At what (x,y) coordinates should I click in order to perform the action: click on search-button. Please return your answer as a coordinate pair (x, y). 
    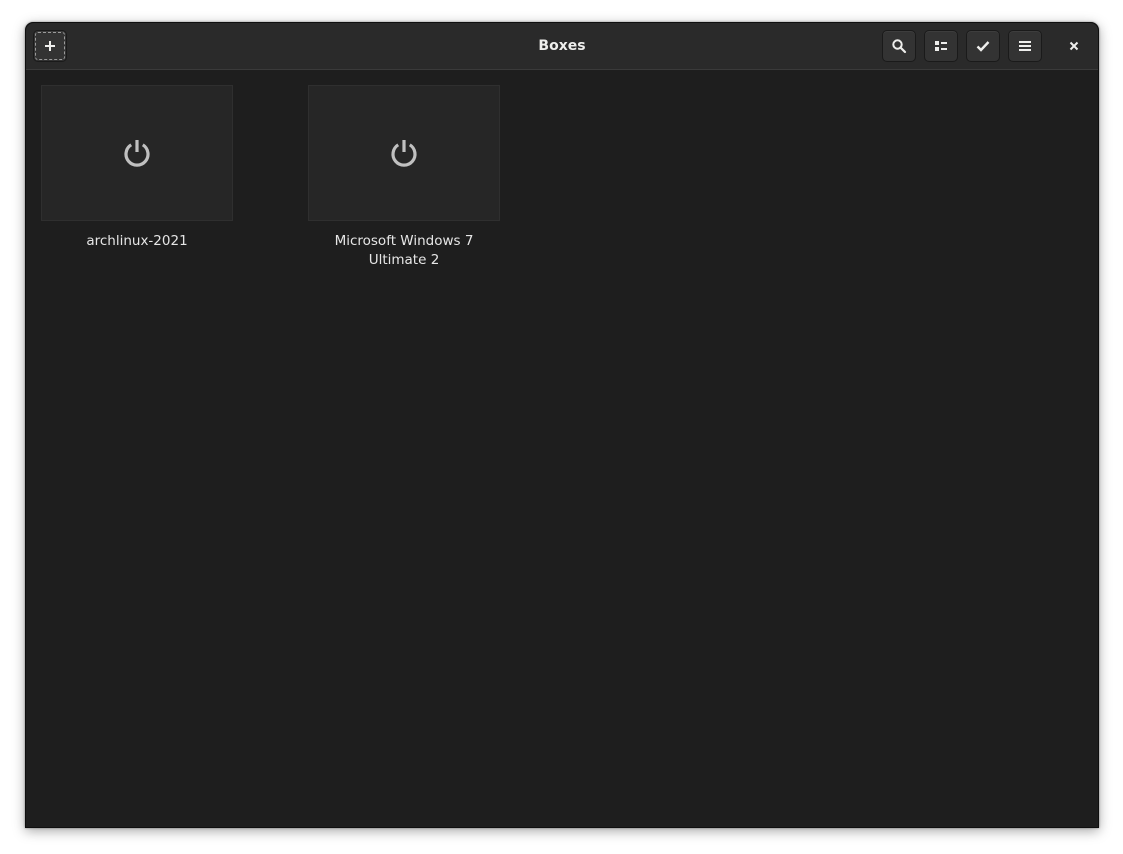
    Looking at the image, I should click on (899, 46).